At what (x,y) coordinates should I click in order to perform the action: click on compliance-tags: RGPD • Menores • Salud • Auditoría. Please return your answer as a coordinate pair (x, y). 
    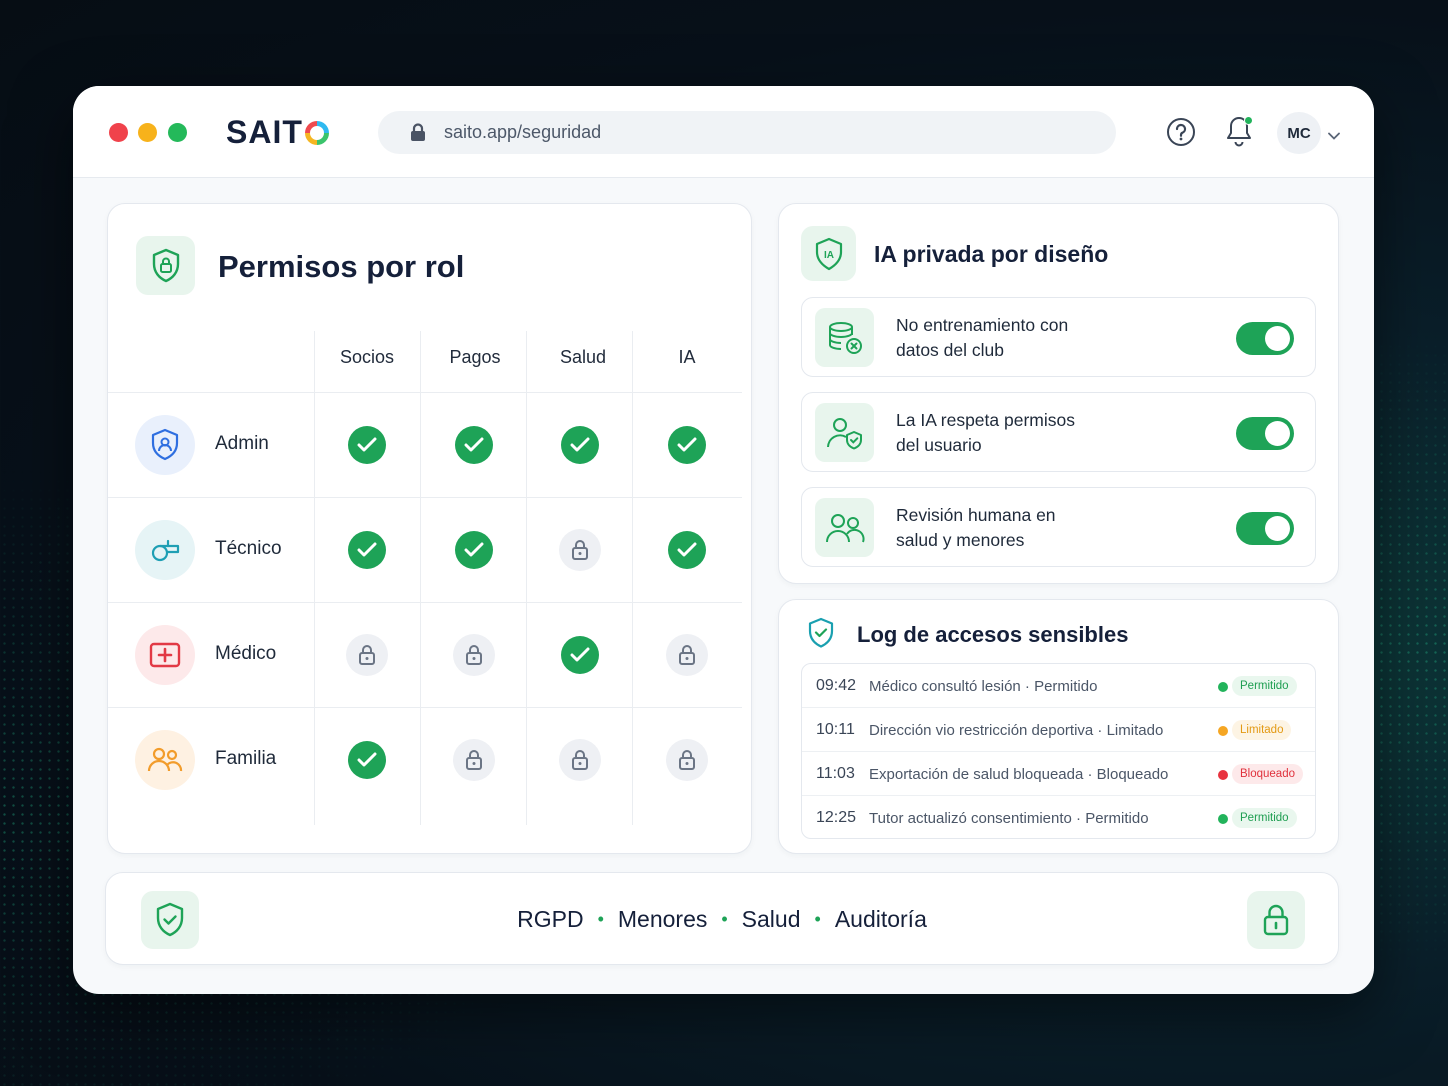
    Looking at the image, I should click on (722, 919).